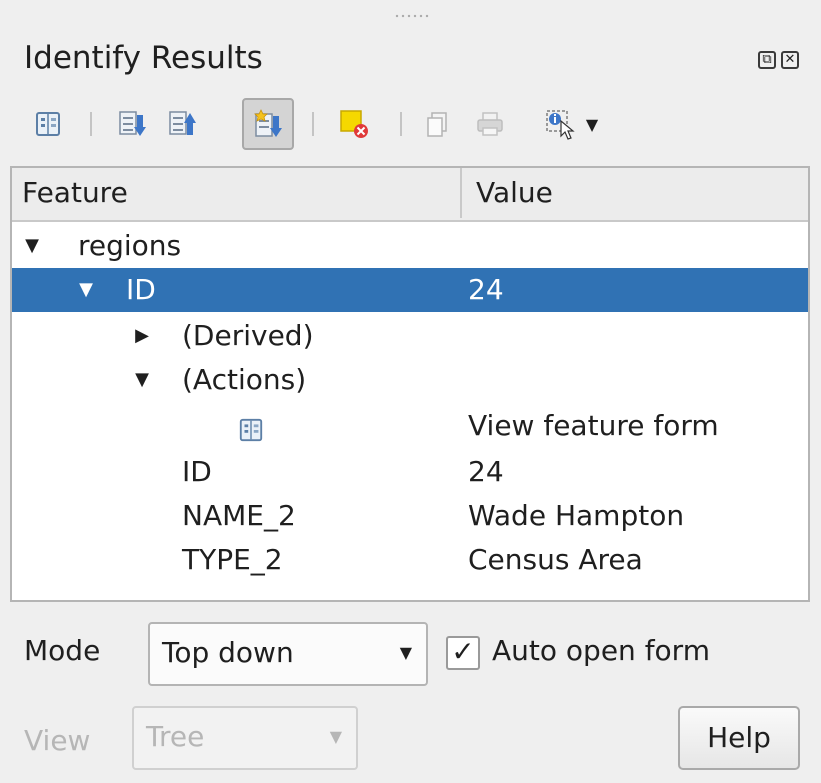  What do you see at coordinates (461, 193) in the screenshot?
I see `column-divider` at bounding box center [461, 193].